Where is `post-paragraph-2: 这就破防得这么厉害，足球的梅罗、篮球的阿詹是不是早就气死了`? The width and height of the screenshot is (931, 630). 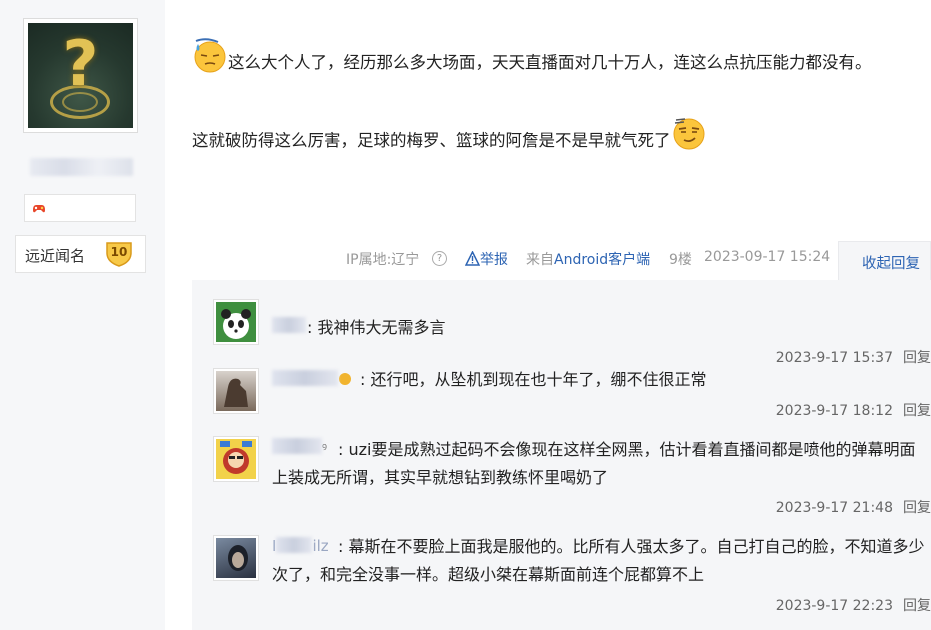 post-paragraph-2: 这就破防得这么厉害，足球的梅罗、篮球的阿詹是不是早就气死了 is located at coordinates (554, 136).